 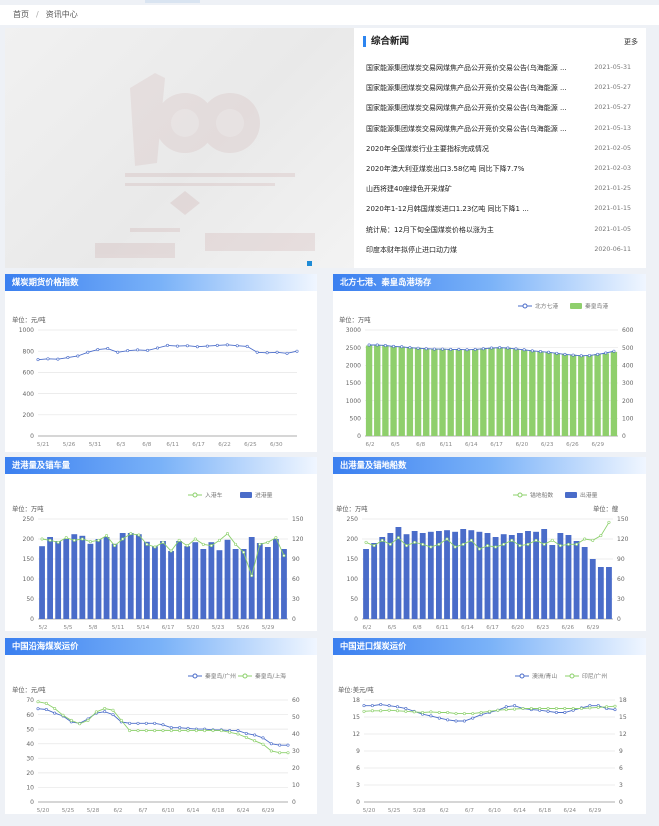 I want to click on legend-label: 进港量, so click(x=264, y=495).